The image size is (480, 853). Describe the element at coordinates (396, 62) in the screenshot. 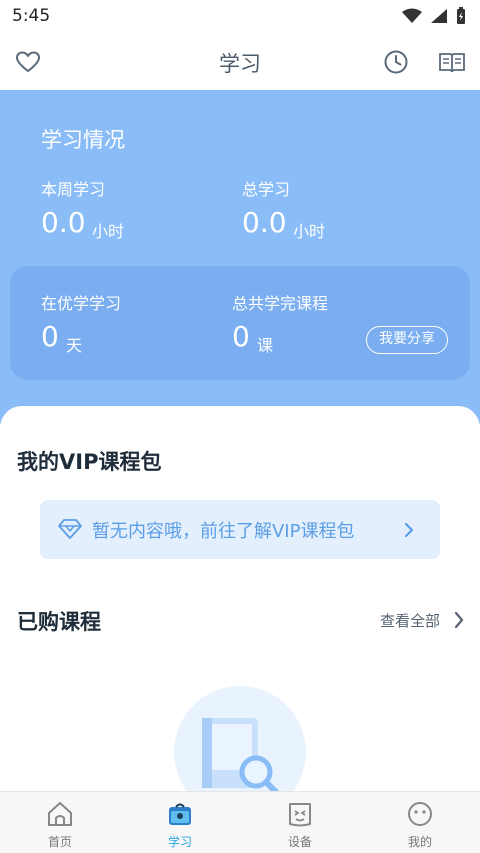

I see `clock-icon` at that location.